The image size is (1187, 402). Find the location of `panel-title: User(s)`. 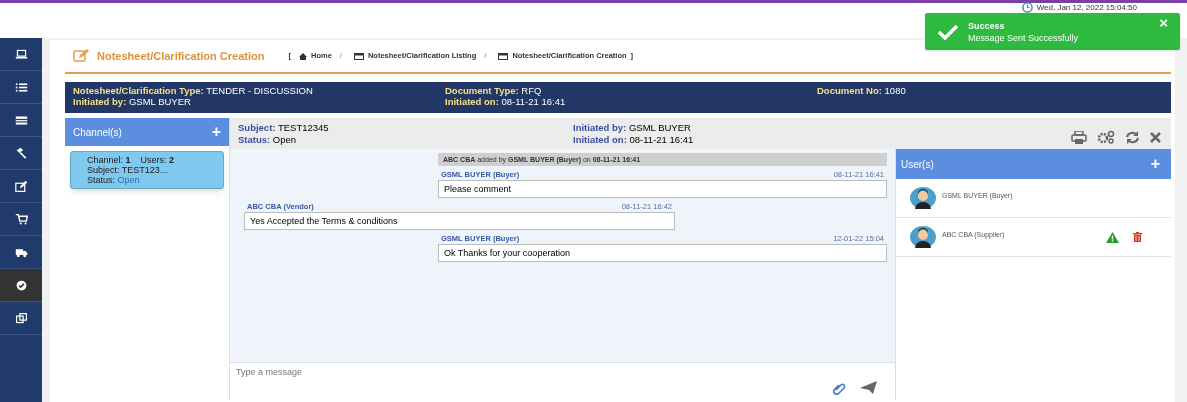

panel-title: User(s) is located at coordinates (917, 164).